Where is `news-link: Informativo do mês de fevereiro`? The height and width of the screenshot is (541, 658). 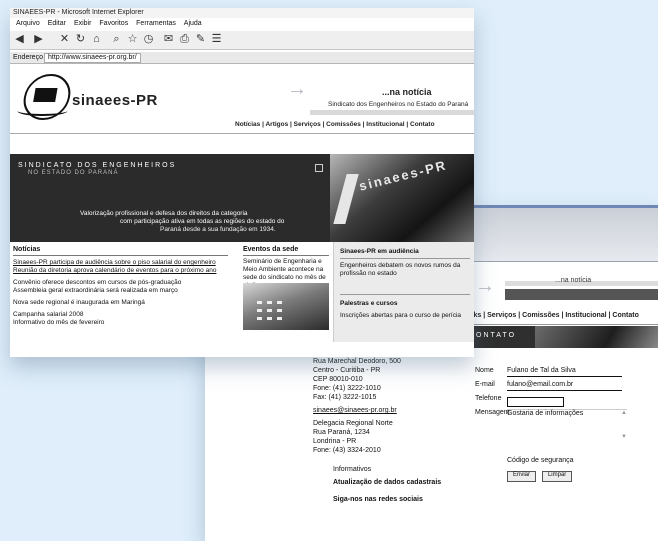 news-link: Informativo do mês de fevereiro is located at coordinates (118, 323).